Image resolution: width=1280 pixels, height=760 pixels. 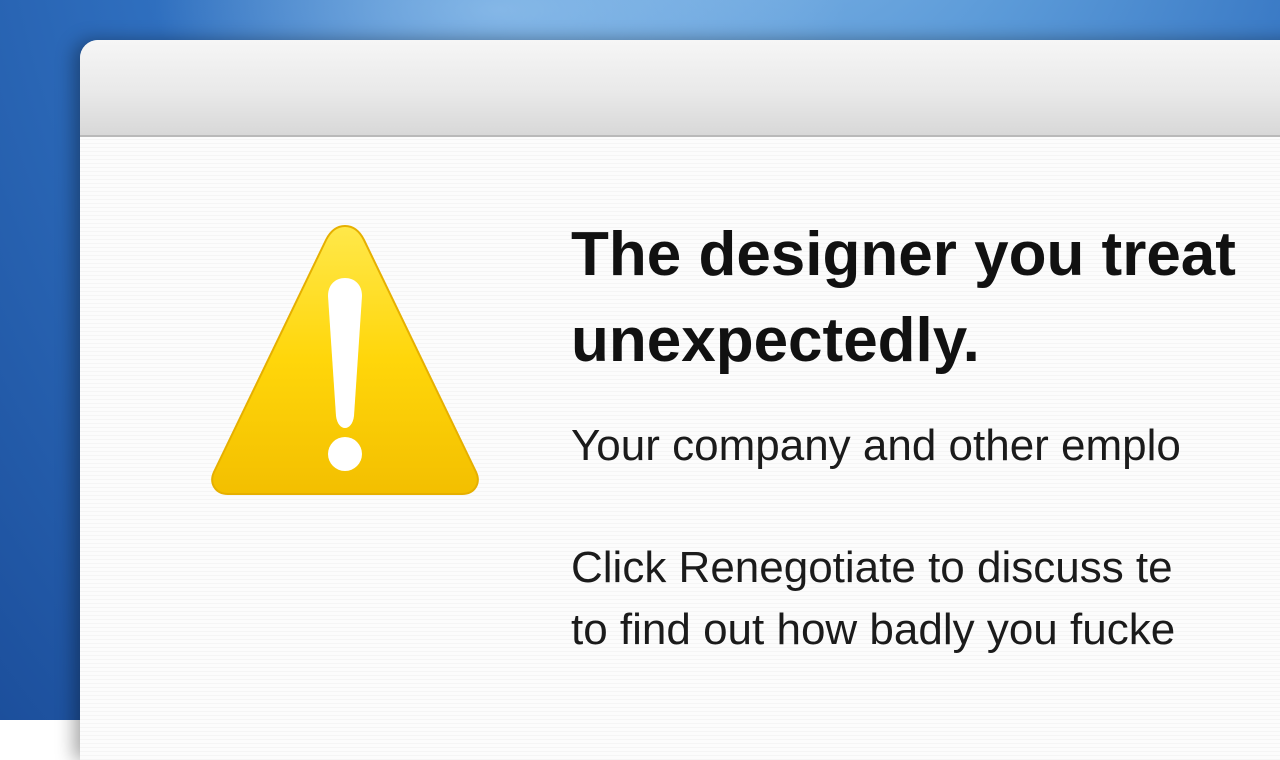 I want to click on dialog-title-bar, so click(x=680, y=88).